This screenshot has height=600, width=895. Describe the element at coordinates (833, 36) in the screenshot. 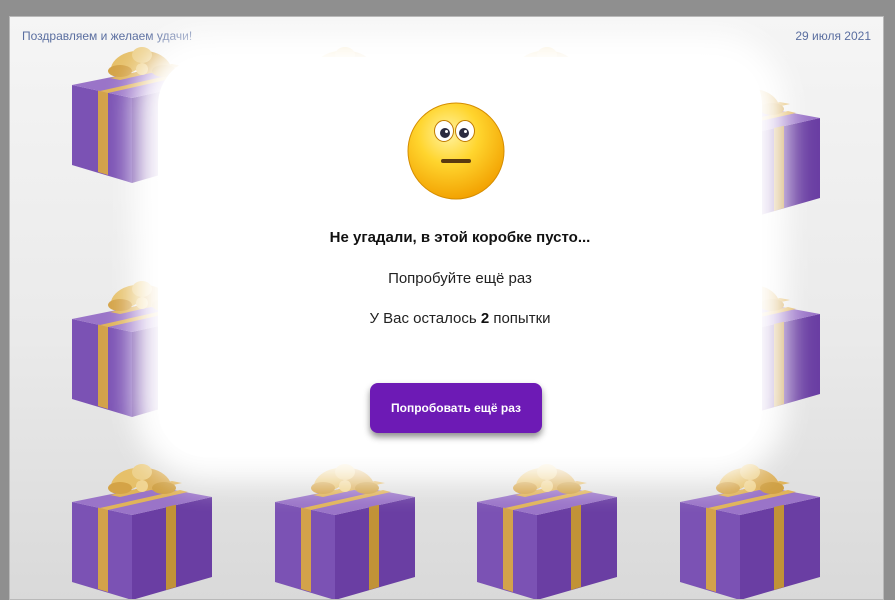

I see `date-text: 29 июля 2021` at that location.